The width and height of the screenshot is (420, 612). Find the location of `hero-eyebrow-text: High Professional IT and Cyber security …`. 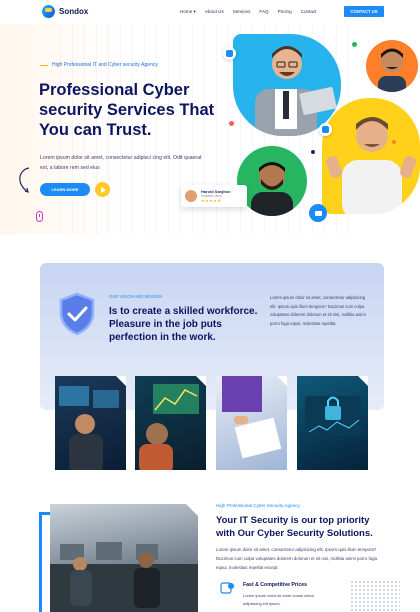

hero-eyebrow-text: High Professional IT and Cyber security … is located at coordinates (105, 65).